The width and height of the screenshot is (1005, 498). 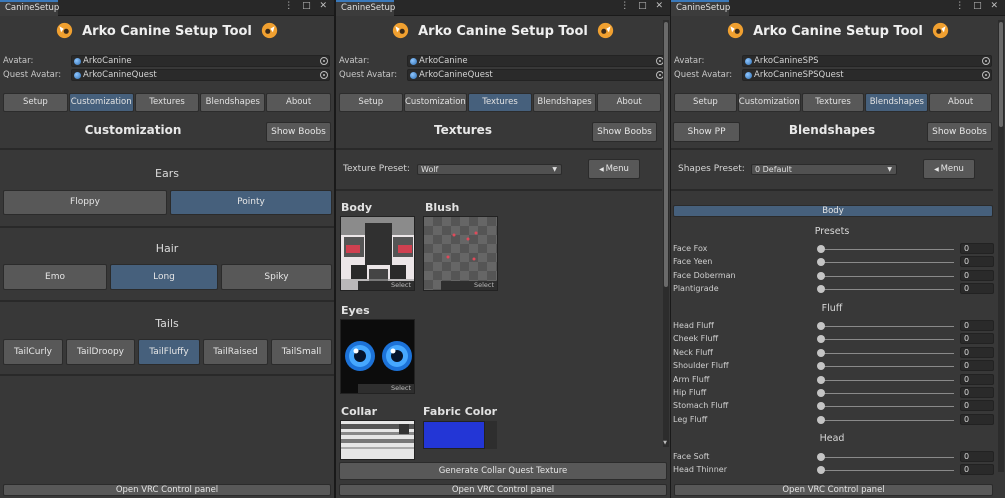 I want to click on quest-avatar-field: ArkoCanineSPSQuest, so click(x=867, y=75).